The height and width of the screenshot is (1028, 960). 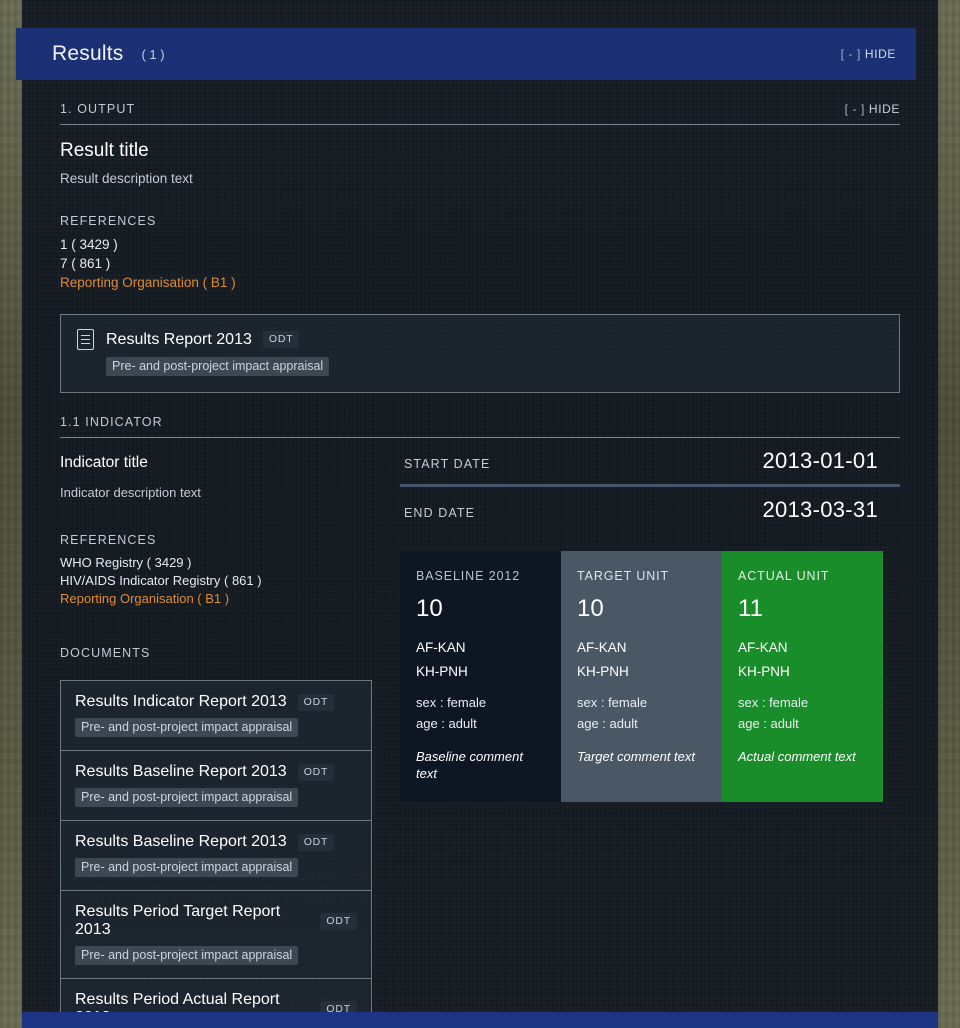 I want to click on indicator-title: Indicator title, so click(x=104, y=462).